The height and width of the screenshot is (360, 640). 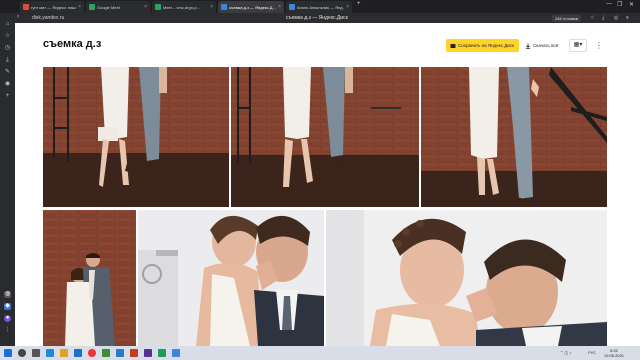 What do you see at coordinates (486, 45) in the screenshot?
I see `save-button-label: Сохранить на Яндекс.Диск` at bounding box center [486, 45].